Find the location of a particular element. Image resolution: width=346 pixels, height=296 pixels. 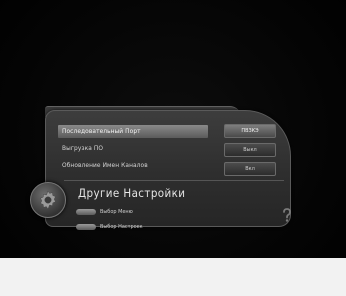

value-channel-names-update: Вкл is located at coordinates (250, 169).